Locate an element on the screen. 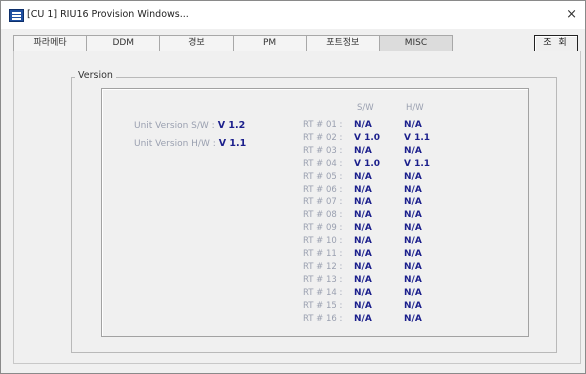 The image size is (586, 374). rt-label: RT # 03 : is located at coordinates (323, 150).